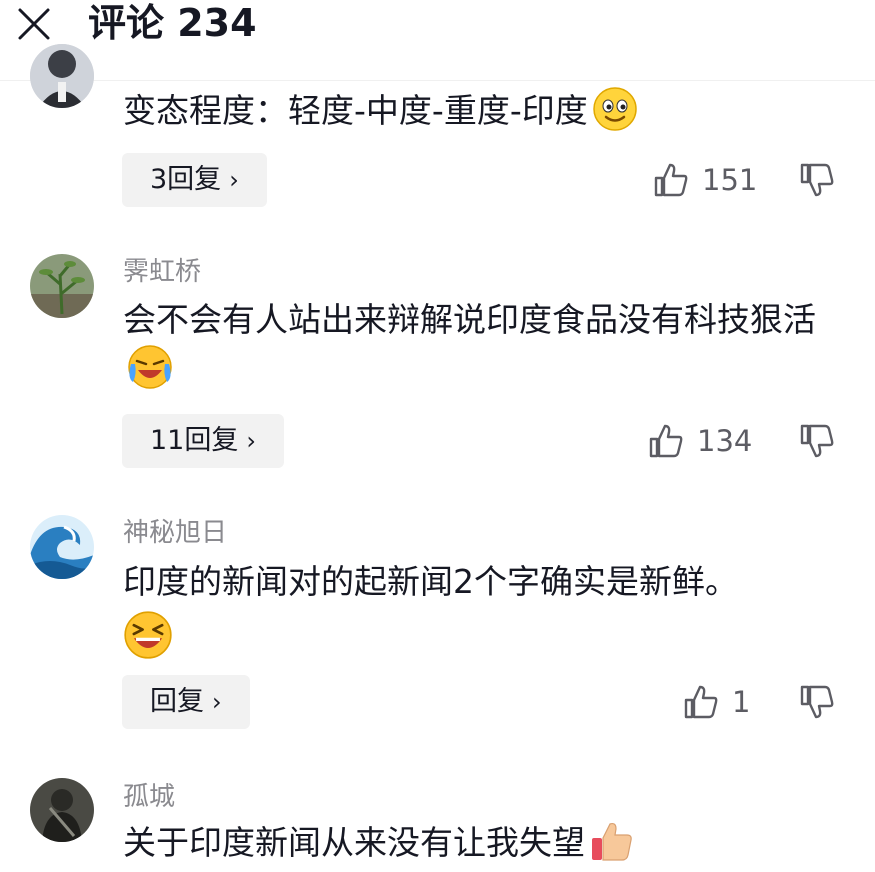 The width and height of the screenshot is (875, 872). What do you see at coordinates (34, 24) in the screenshot?
I see `close-icon` at bounding box center [34, 24].